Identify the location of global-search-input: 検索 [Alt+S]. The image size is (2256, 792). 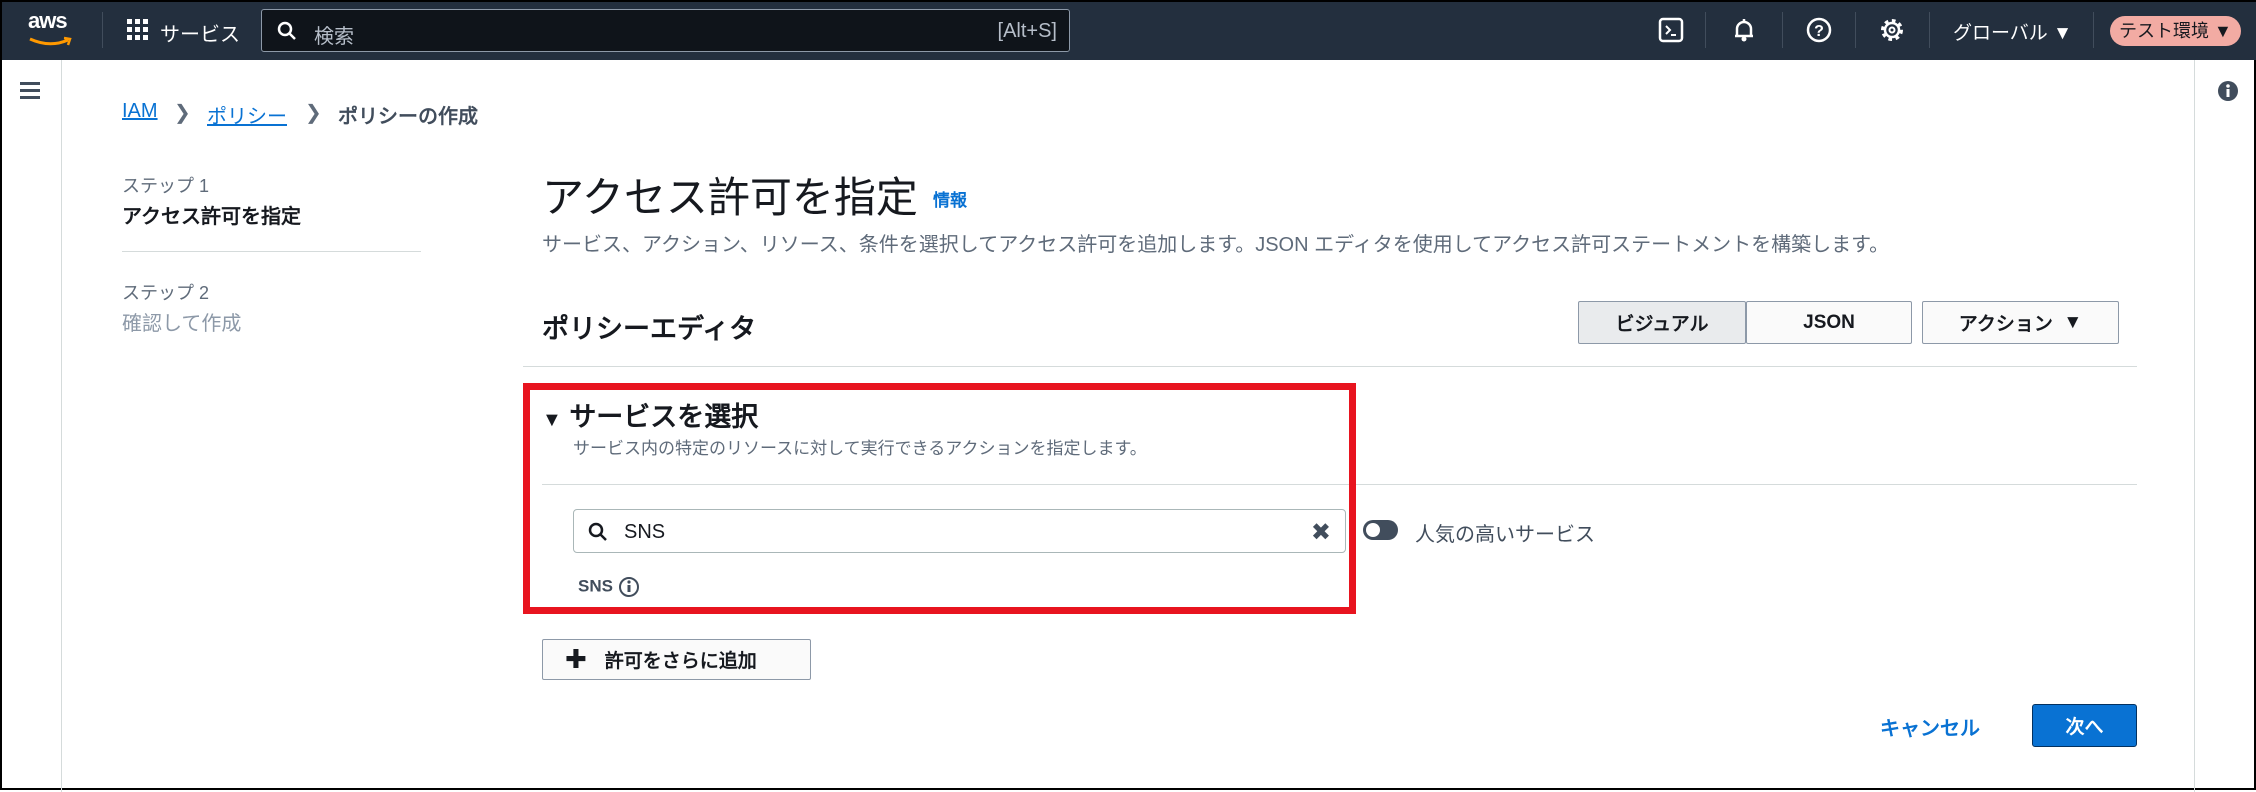
(665, 30).